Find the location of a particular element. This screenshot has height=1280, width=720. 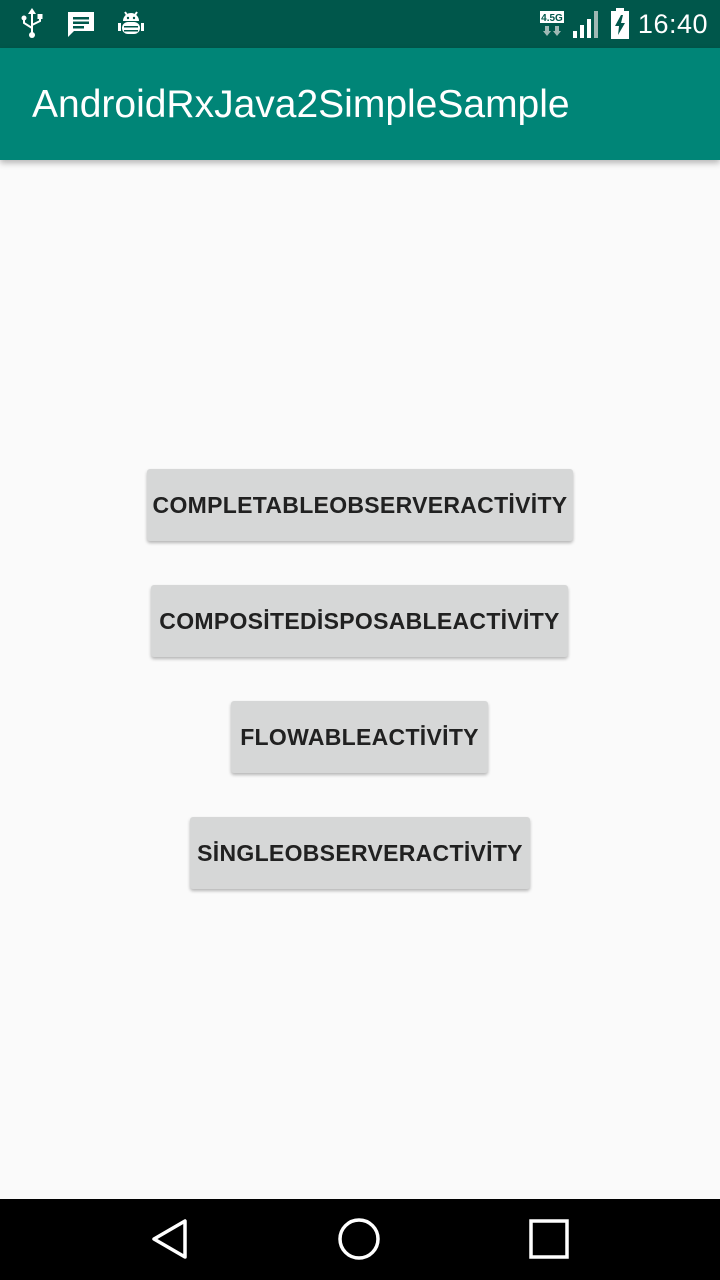

navigation-bar is located at coordinates (360, 1239).